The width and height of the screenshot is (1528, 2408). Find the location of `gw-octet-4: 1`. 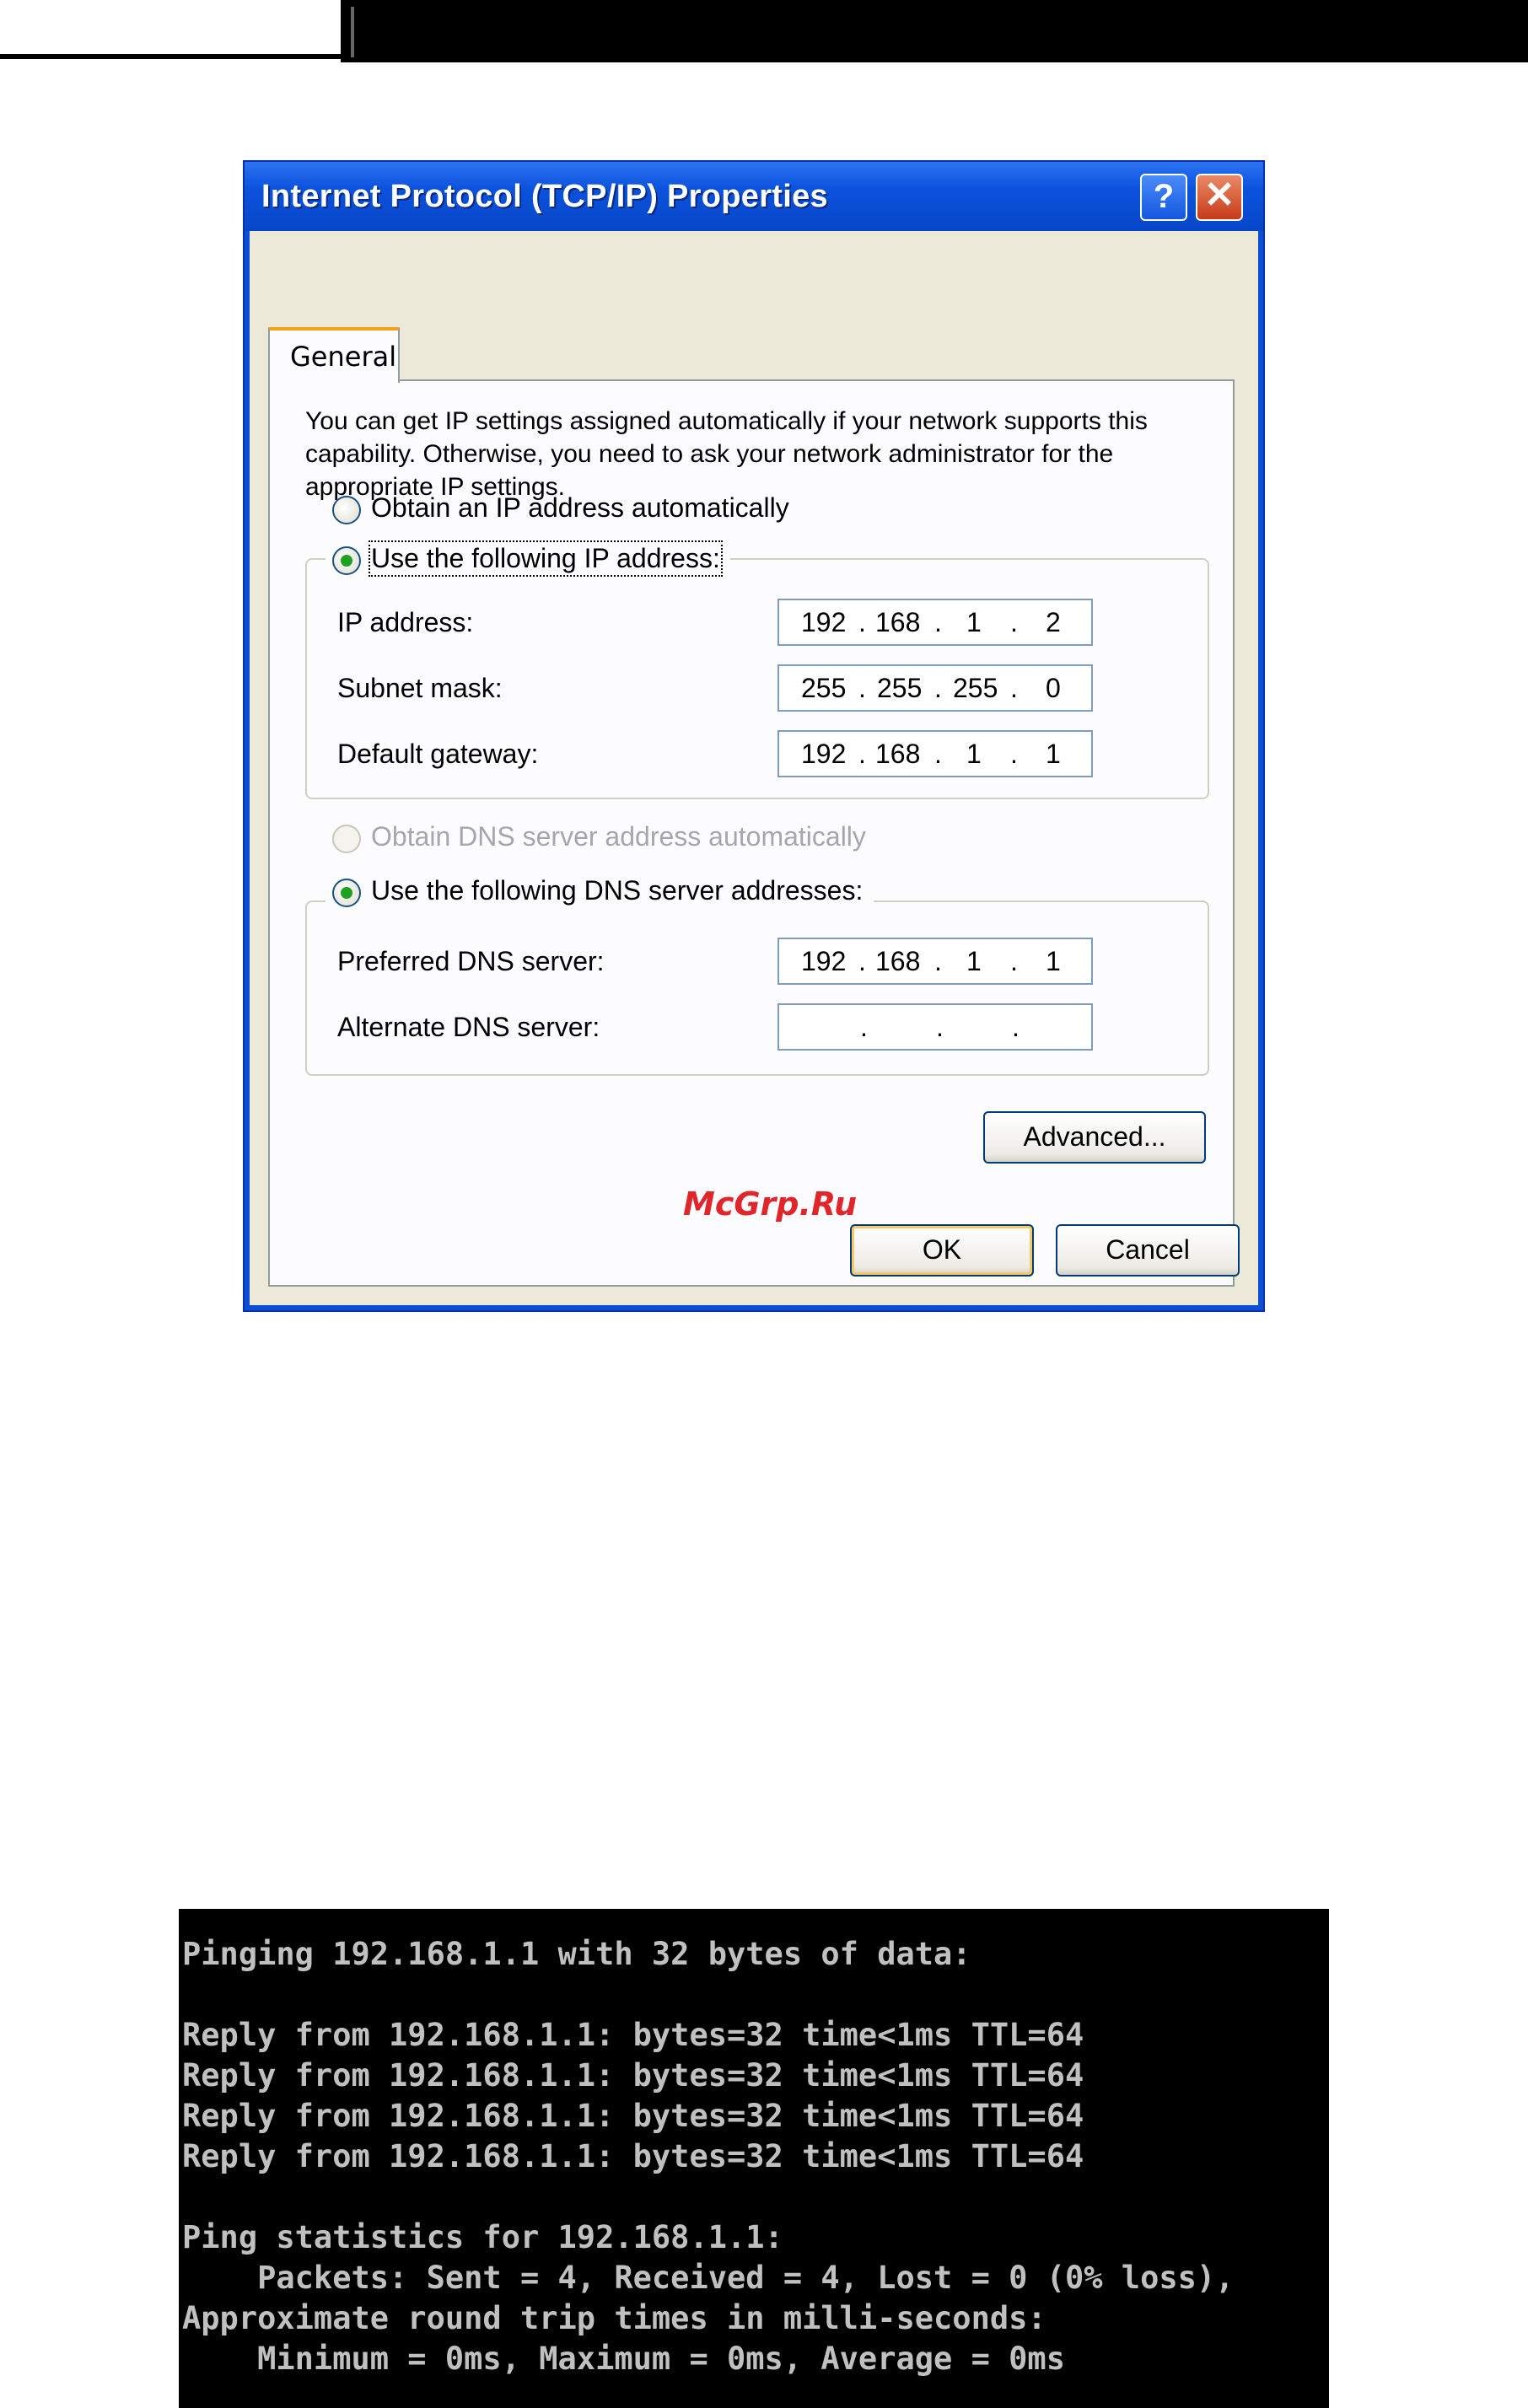

gw-octet-4: 1 is located at coordinates (1053, 754).